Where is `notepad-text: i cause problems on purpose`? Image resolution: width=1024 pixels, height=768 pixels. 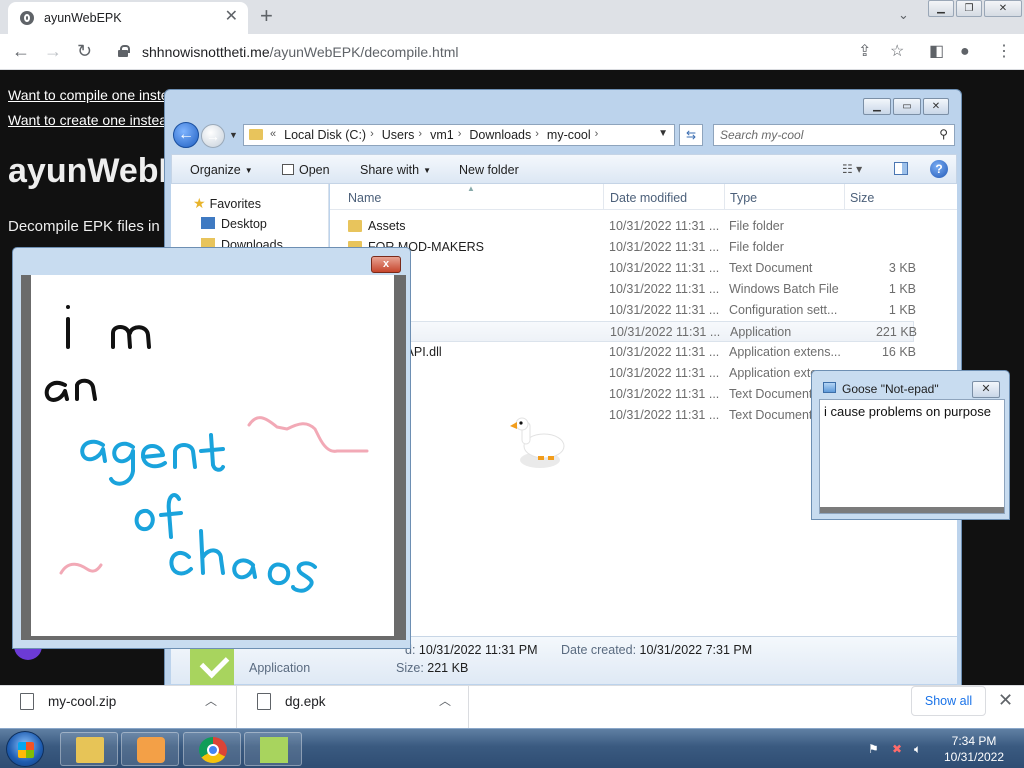 notepad-text: i cause problems on purpose is located at coordinates (907, 411).